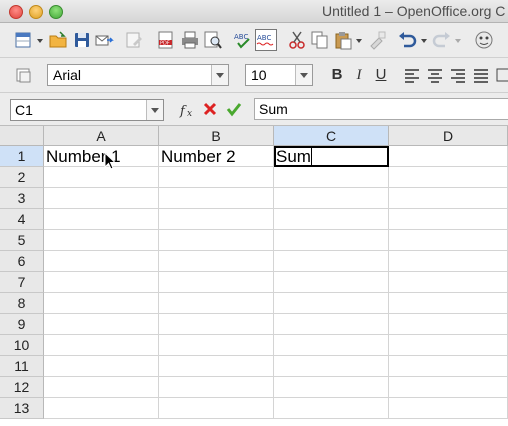 The height and width of the screenshot is (426, 508). What do you see at coordinates (320, 40) in the screenshot?
I see `copy-icon` at bounding box center [320, 40].